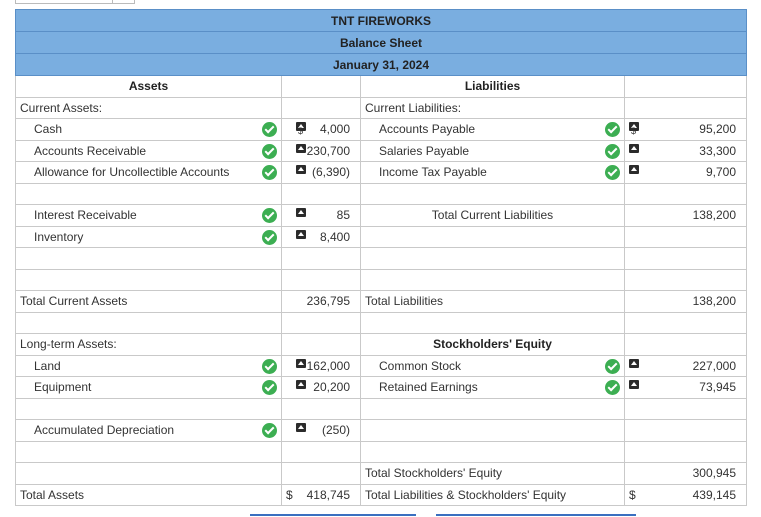  What do you see at coordinates (48, 129) in the screenshot?
I see `cash-label: Cash` at bounding box center [48, 129].